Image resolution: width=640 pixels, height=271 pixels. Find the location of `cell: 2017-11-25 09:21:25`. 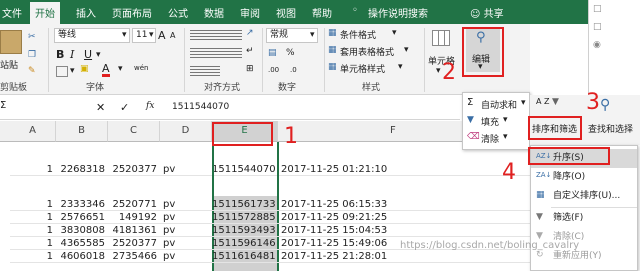

cell: 2017-11-25 09:21:25 is located at coordinates (404, 217).